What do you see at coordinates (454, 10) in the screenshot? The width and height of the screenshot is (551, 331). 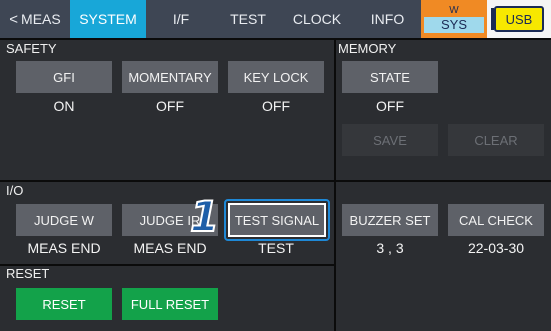 I see `status-w: W` at bounding box center [454, 10].